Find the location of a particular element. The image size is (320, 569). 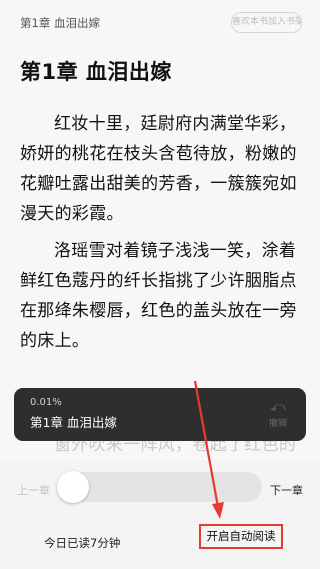

chapter-title: 第1章 血泪出嫁 is located at coordinates (96, 72).